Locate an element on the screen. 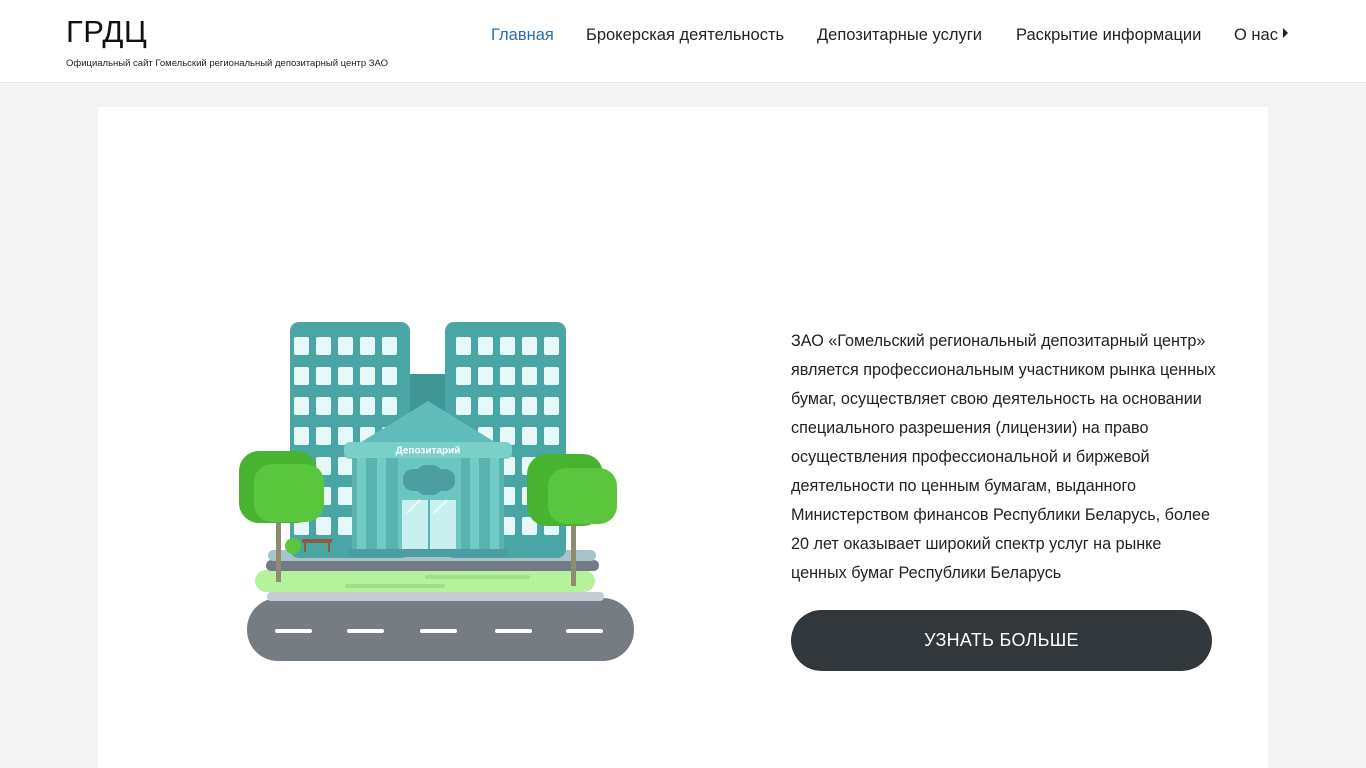 The height and width of the screenshot is (768, 1366). nav-item-about-label: О нас is located at coordinates (1256, 35).